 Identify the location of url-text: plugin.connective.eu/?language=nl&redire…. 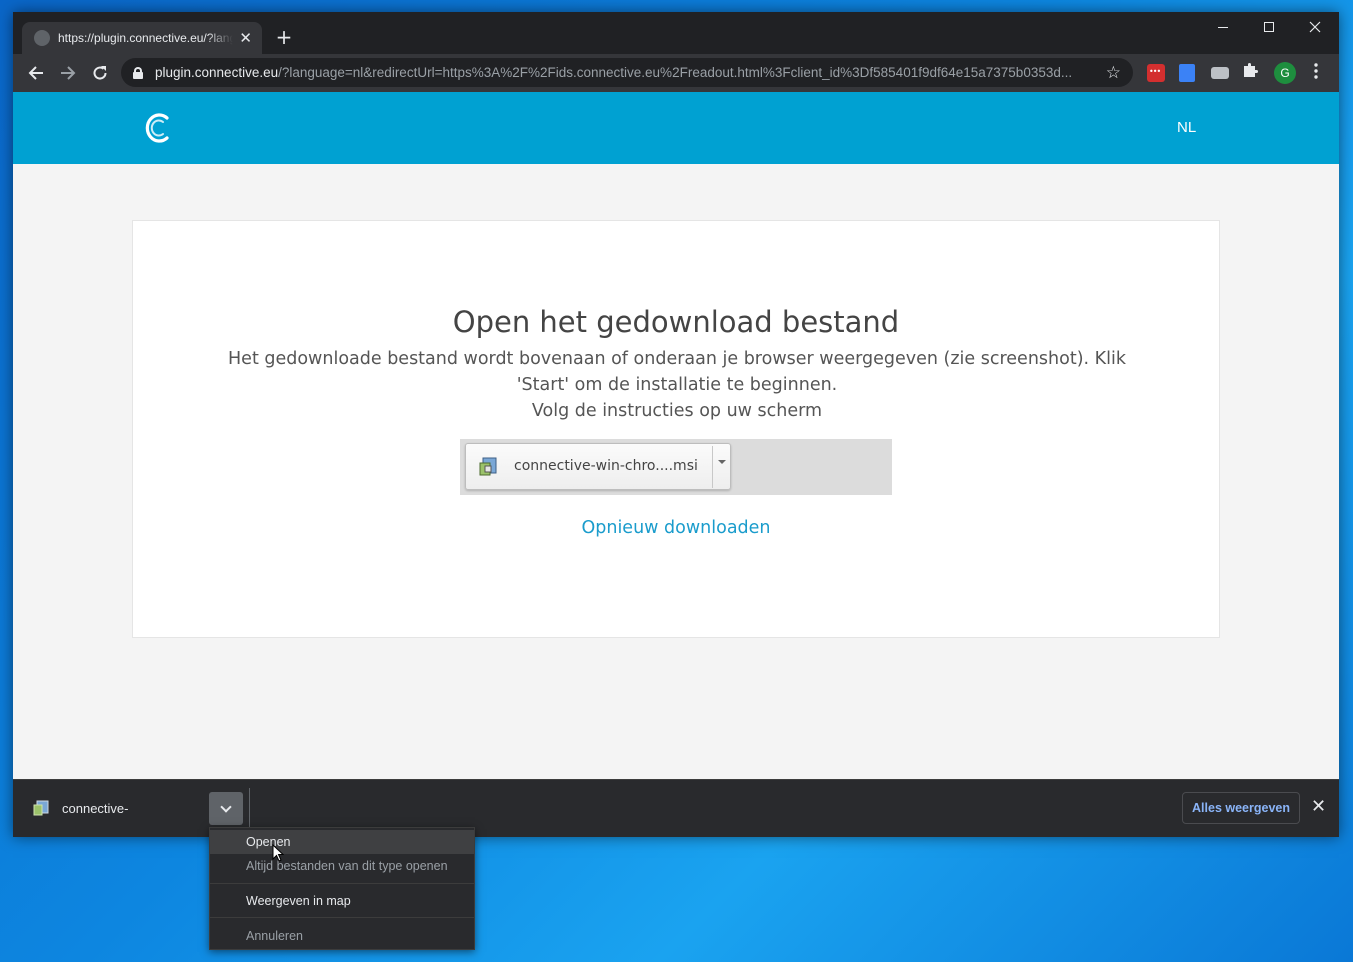
(626, 72).